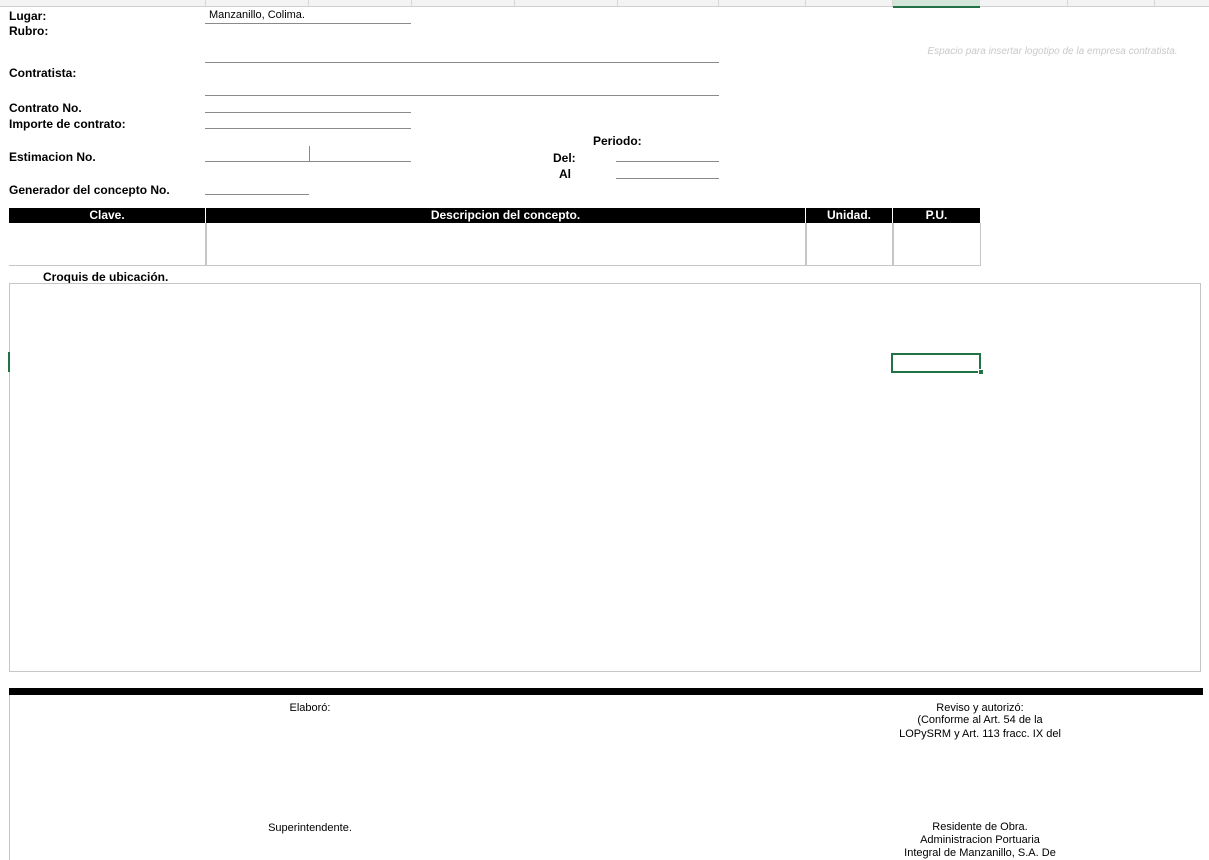 Image resolution: width=1209 pixels, height=860 pixels. What do you see at coordinates (257, 194) in the screenshot?
I see `generador-underline` at bounding box center [257, 194].